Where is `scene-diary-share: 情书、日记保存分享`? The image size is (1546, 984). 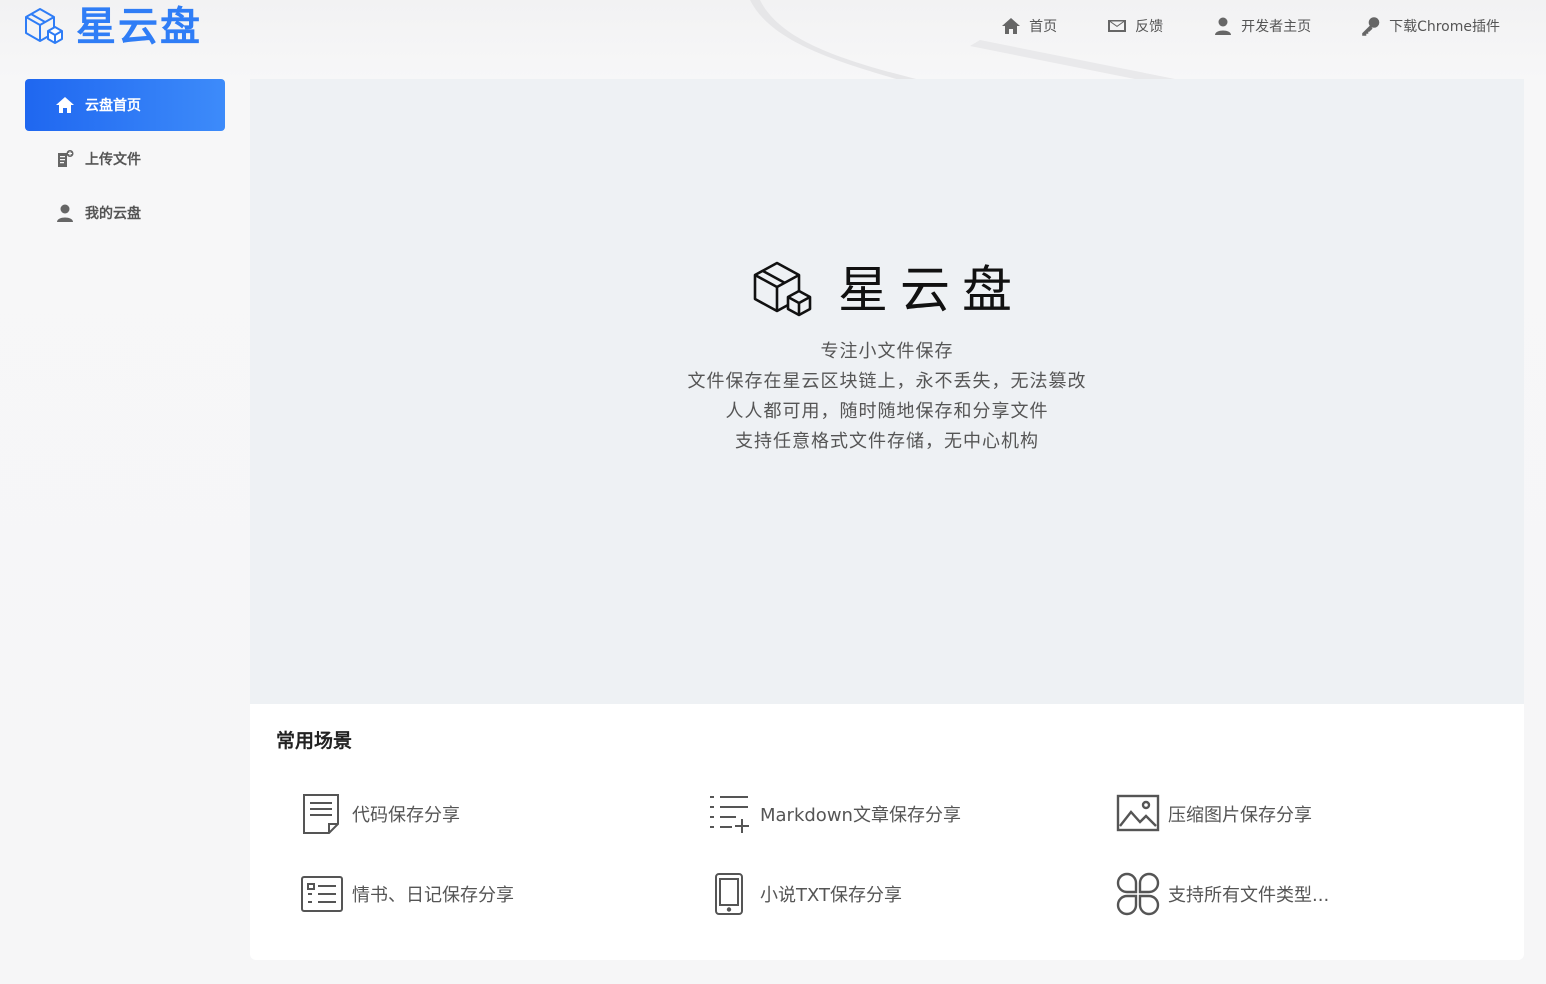
scene-diary-share: 情书、日记保存分享 is located at coordinates (407, 894).